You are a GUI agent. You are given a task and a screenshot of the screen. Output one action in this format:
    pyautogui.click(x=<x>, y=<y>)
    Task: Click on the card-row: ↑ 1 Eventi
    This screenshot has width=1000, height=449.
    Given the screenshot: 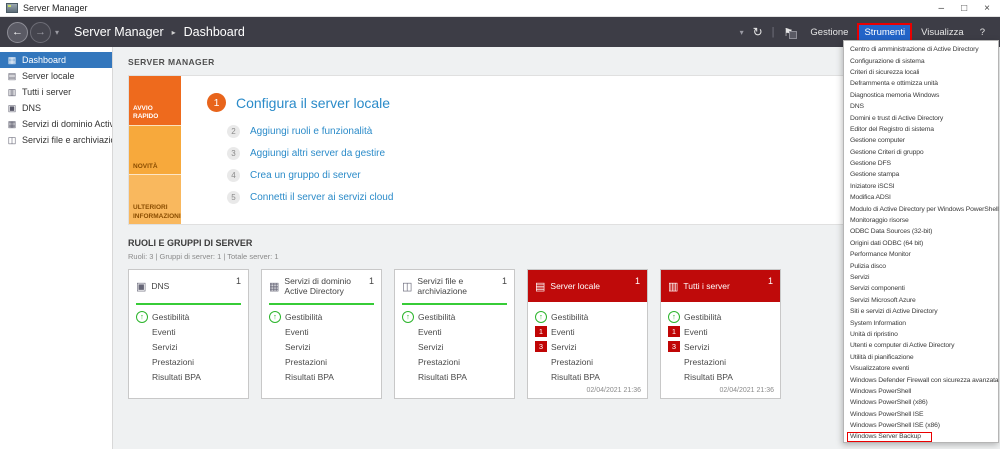 What is the action you would take?
    pyautogui.click(x=724, y=331)
    